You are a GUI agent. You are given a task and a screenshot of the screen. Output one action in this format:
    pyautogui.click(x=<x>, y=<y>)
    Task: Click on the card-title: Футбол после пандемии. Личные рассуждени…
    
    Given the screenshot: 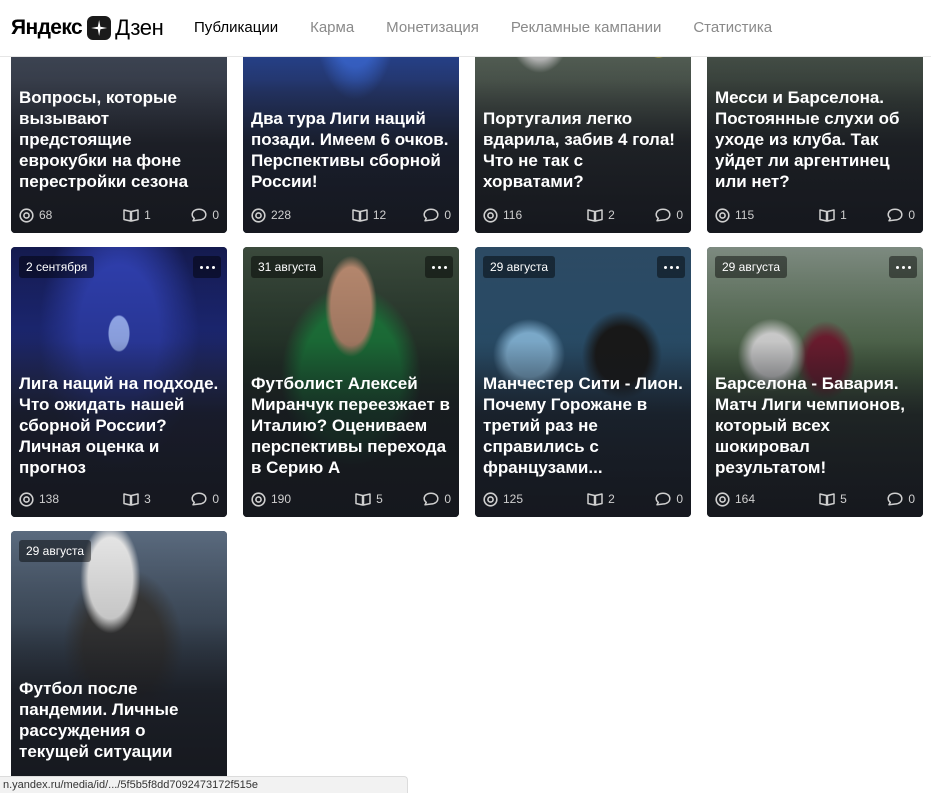 What is the action you would take?
    pyautogui.click(x=119, y=720)
    